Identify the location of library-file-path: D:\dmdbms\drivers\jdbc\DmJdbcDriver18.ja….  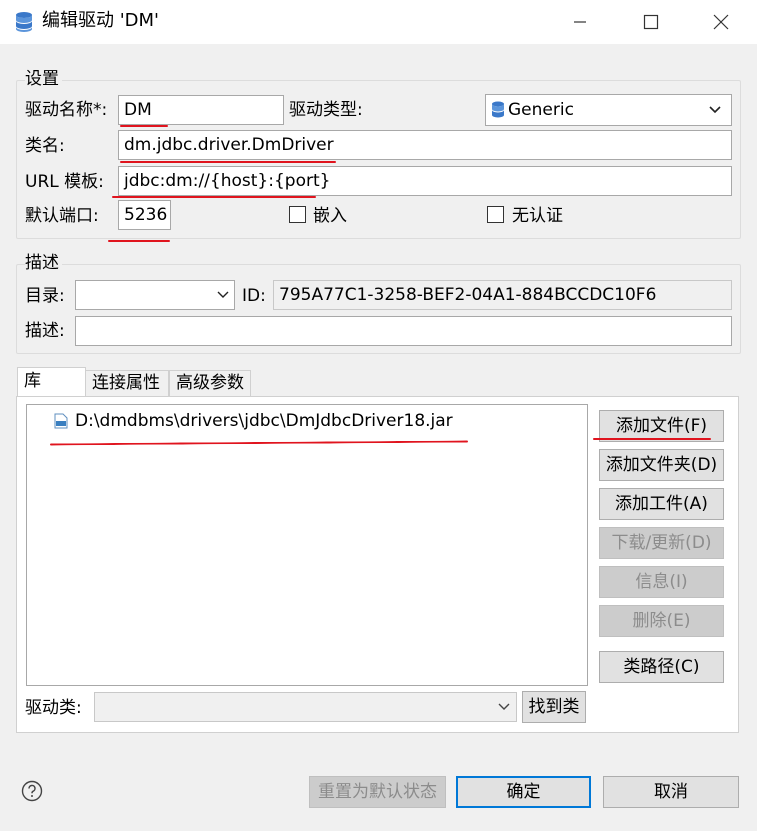
(264, 421).